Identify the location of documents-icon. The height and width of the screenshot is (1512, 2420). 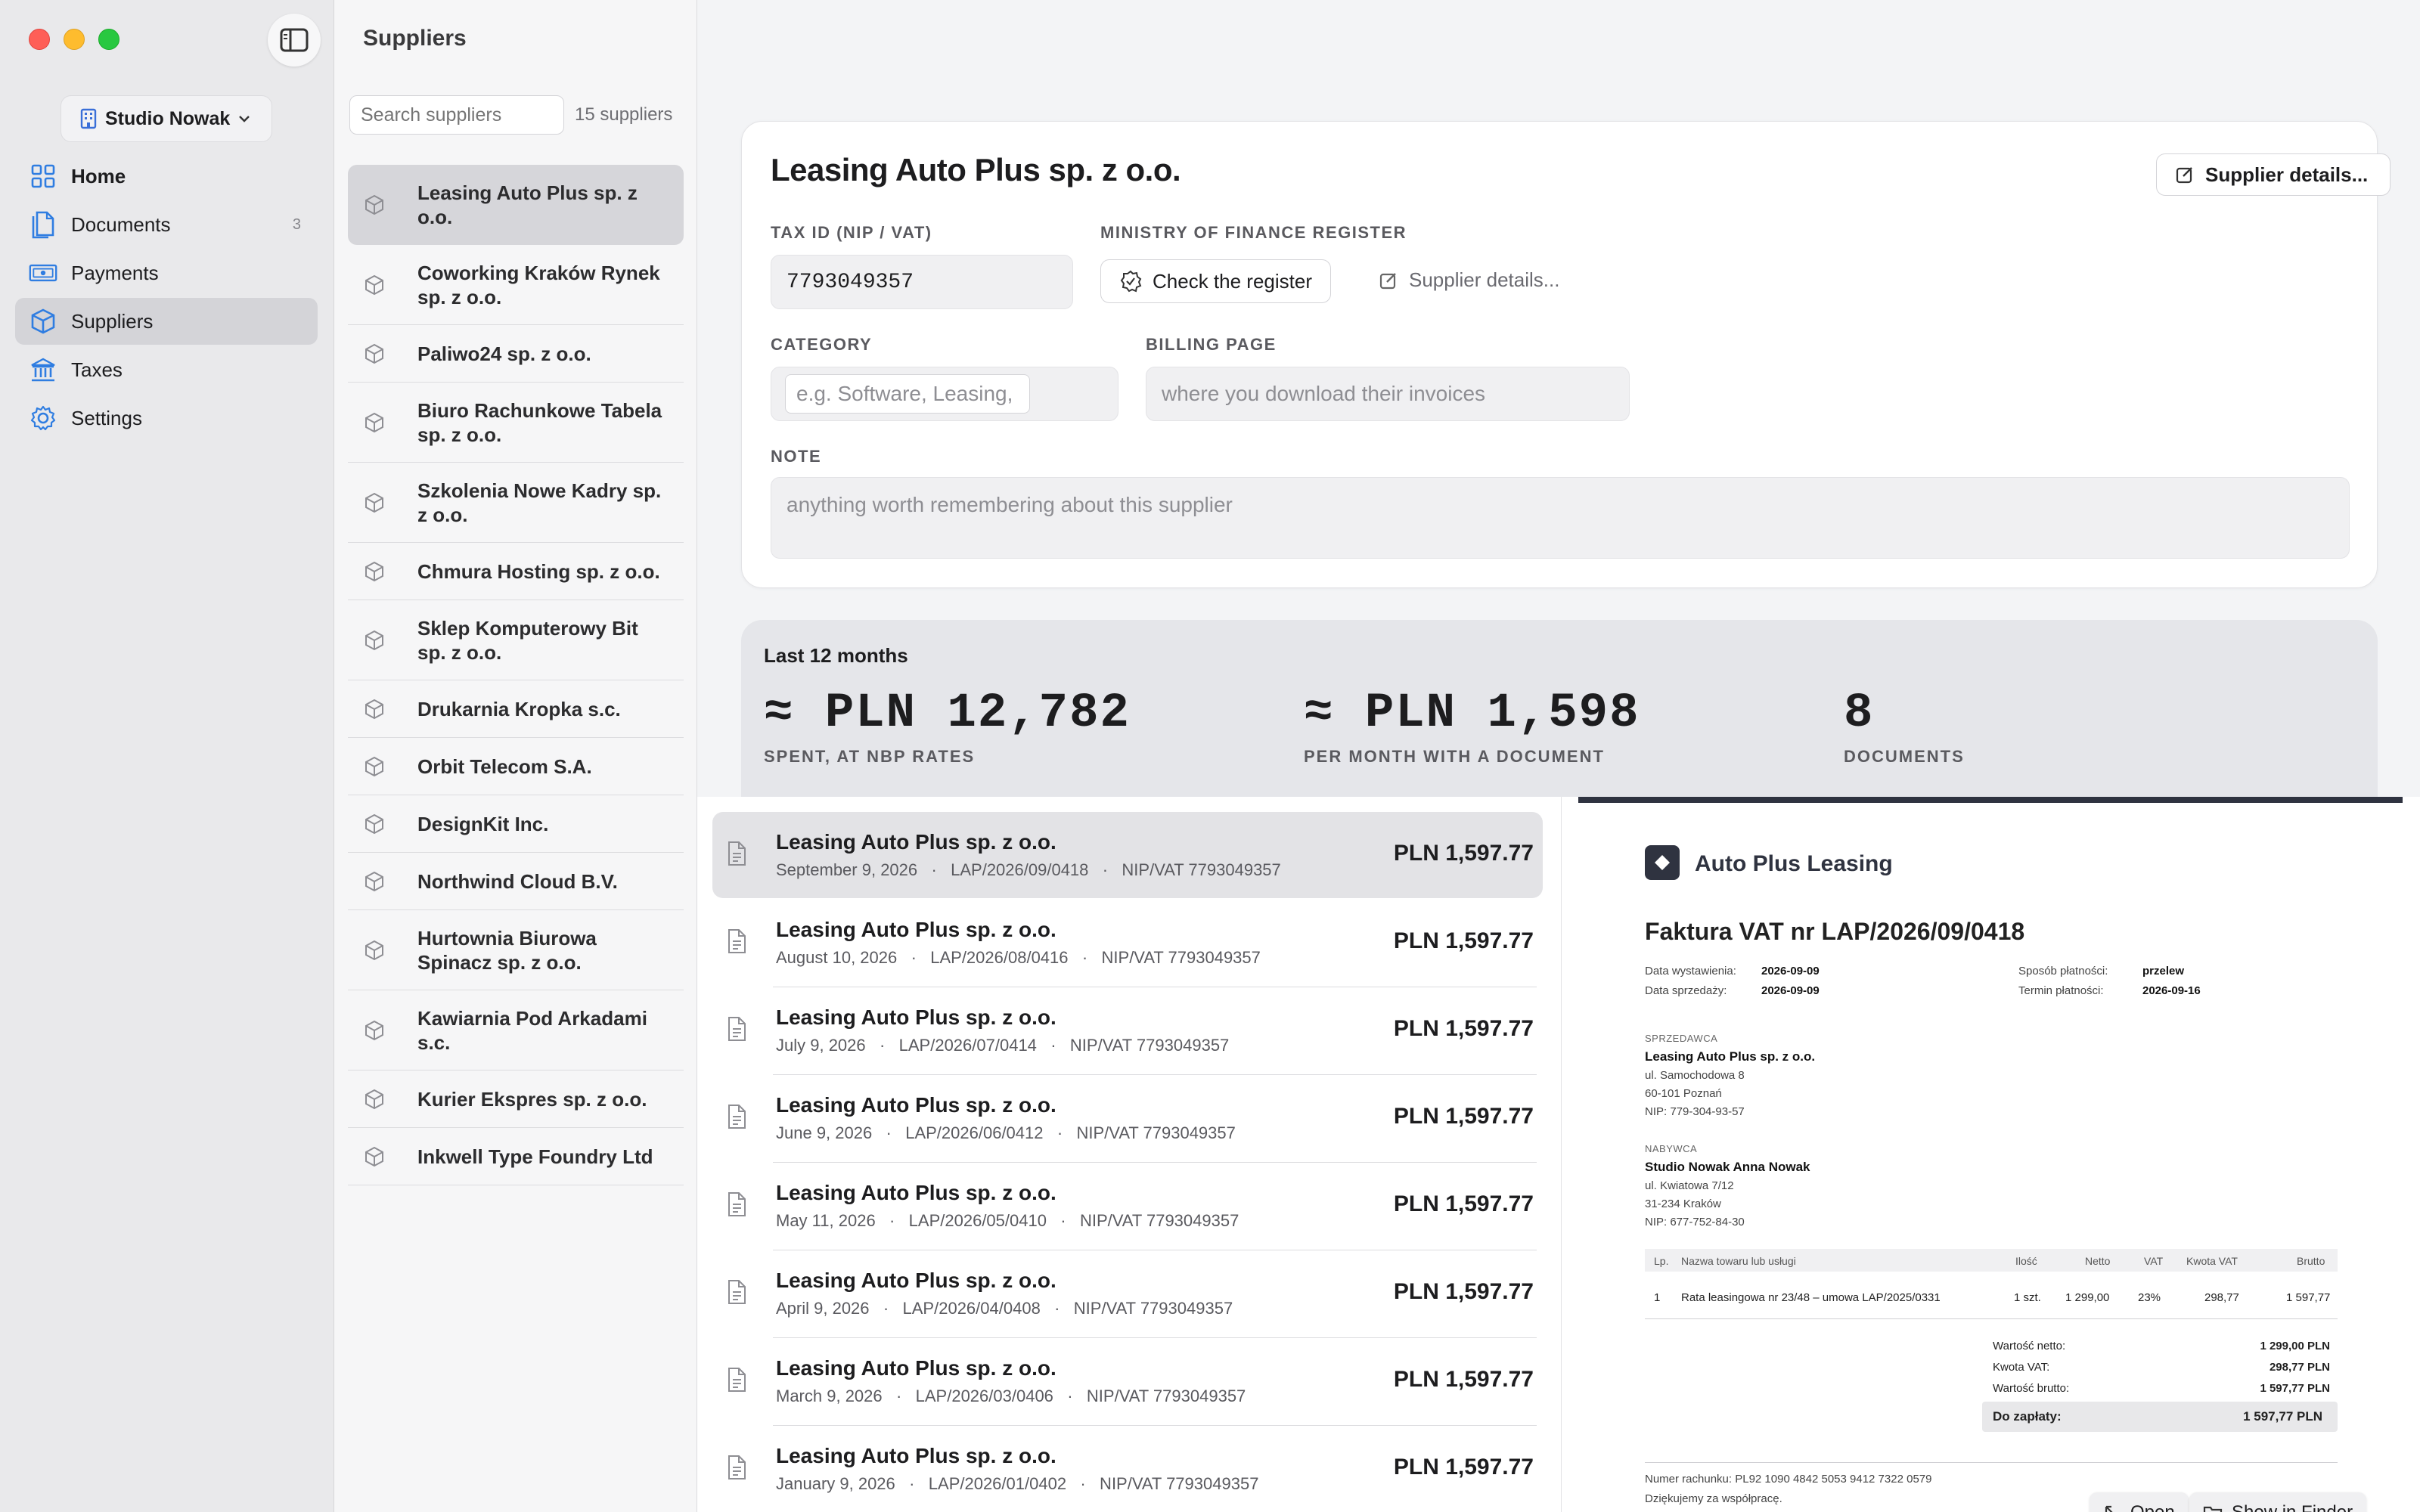
(43, 224).